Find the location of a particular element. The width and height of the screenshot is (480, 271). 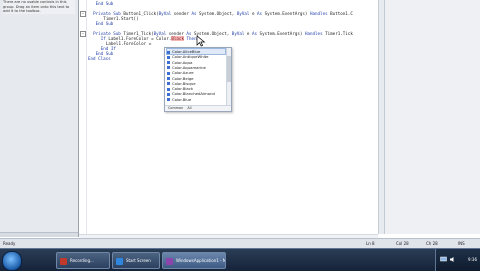

intellisense-item: Color.Azure is located at coordinates (196, 72).